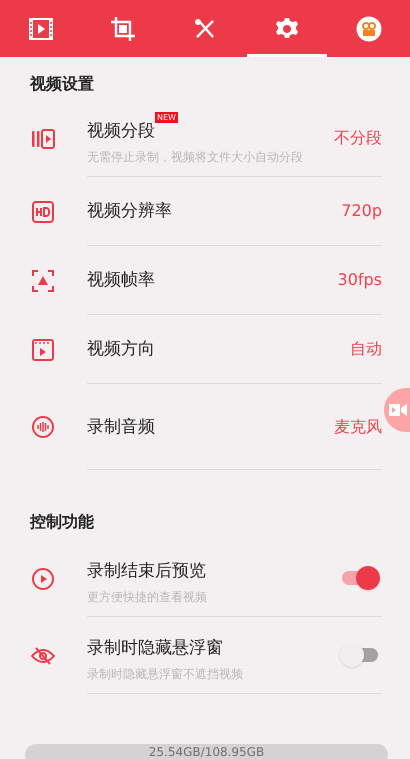  What do you see at coordinates (165, 674) in the screenshot?
I see `setting-description: 录制时隐藏悬浮窗不遮挡视频` at bounding box center [165, 674].